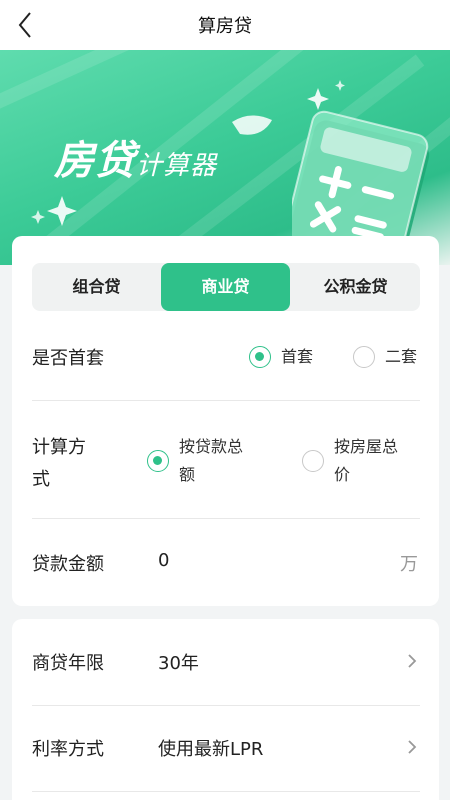 The image size is (450, 800). What do you see at coordinates (401, 356) in the screenshot?
I see `radio-label: 二套` at bounding box center [401, 356].